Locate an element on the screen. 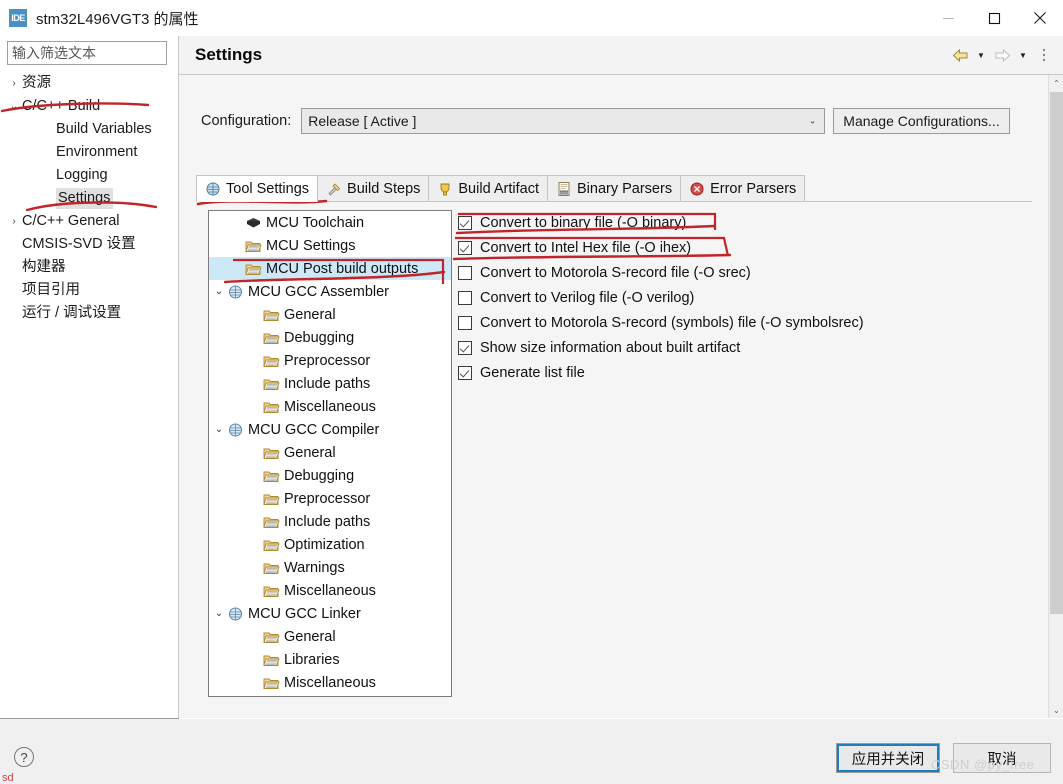  tool-tree-item-label: Include paths is located at coordinates (327, 383).